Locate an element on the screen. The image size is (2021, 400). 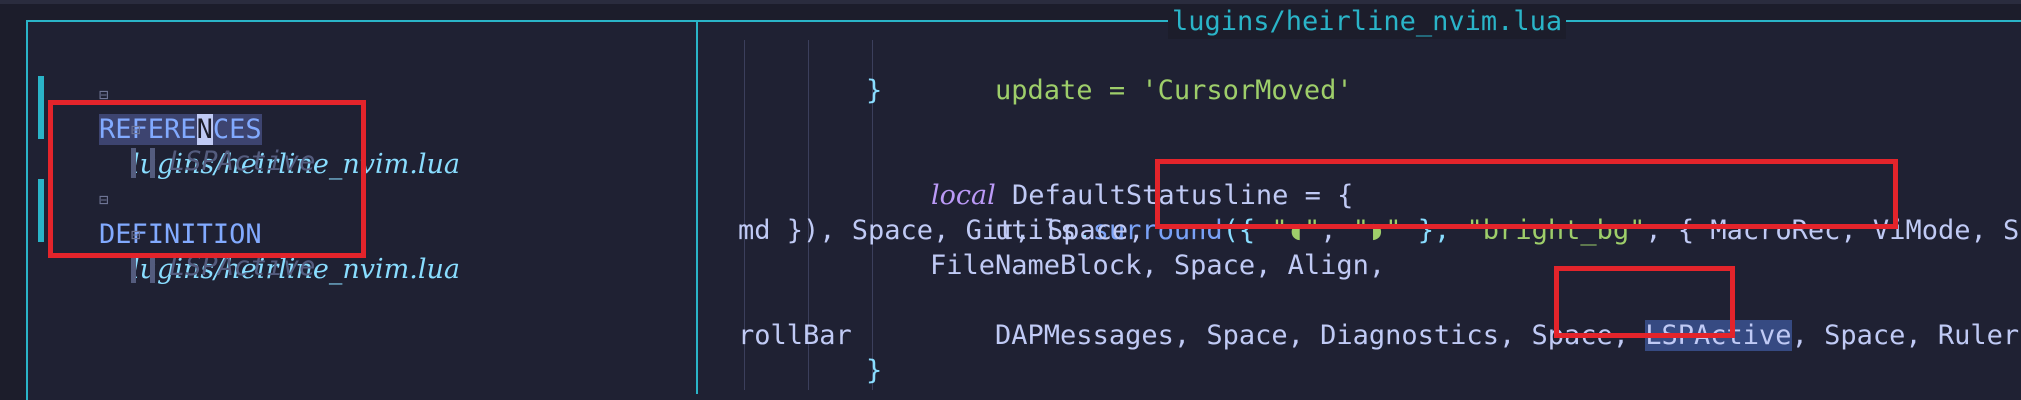
code-line: rollBar is located at coordinates (795, 335).